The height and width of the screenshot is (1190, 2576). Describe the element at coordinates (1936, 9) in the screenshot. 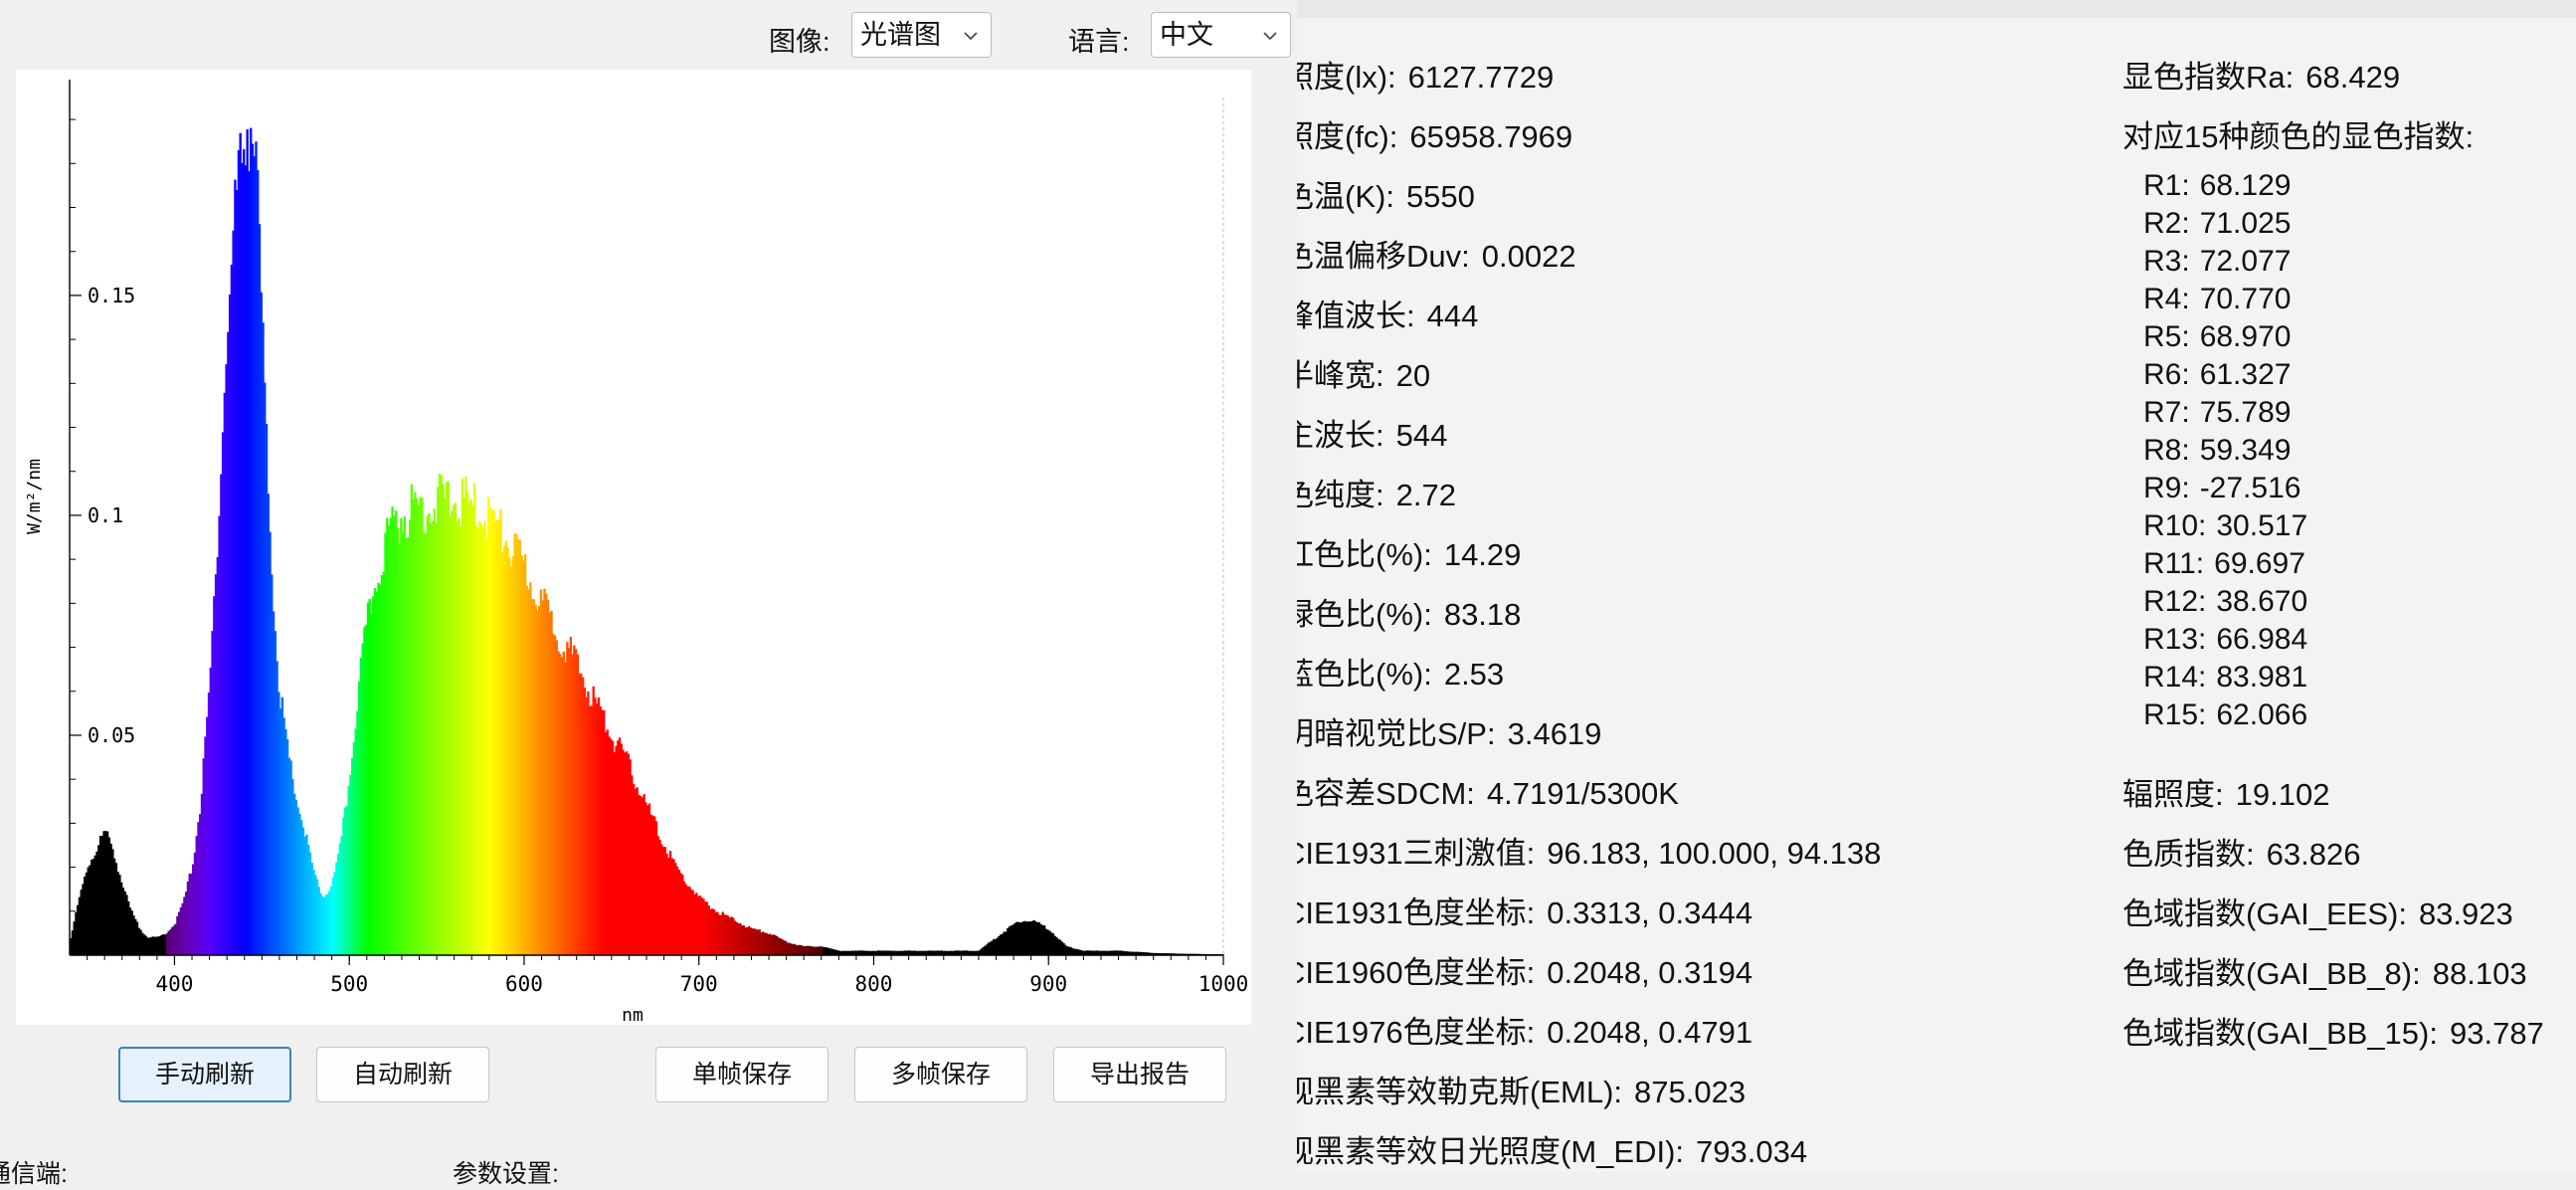

I see `panel-header-strip` at that location.